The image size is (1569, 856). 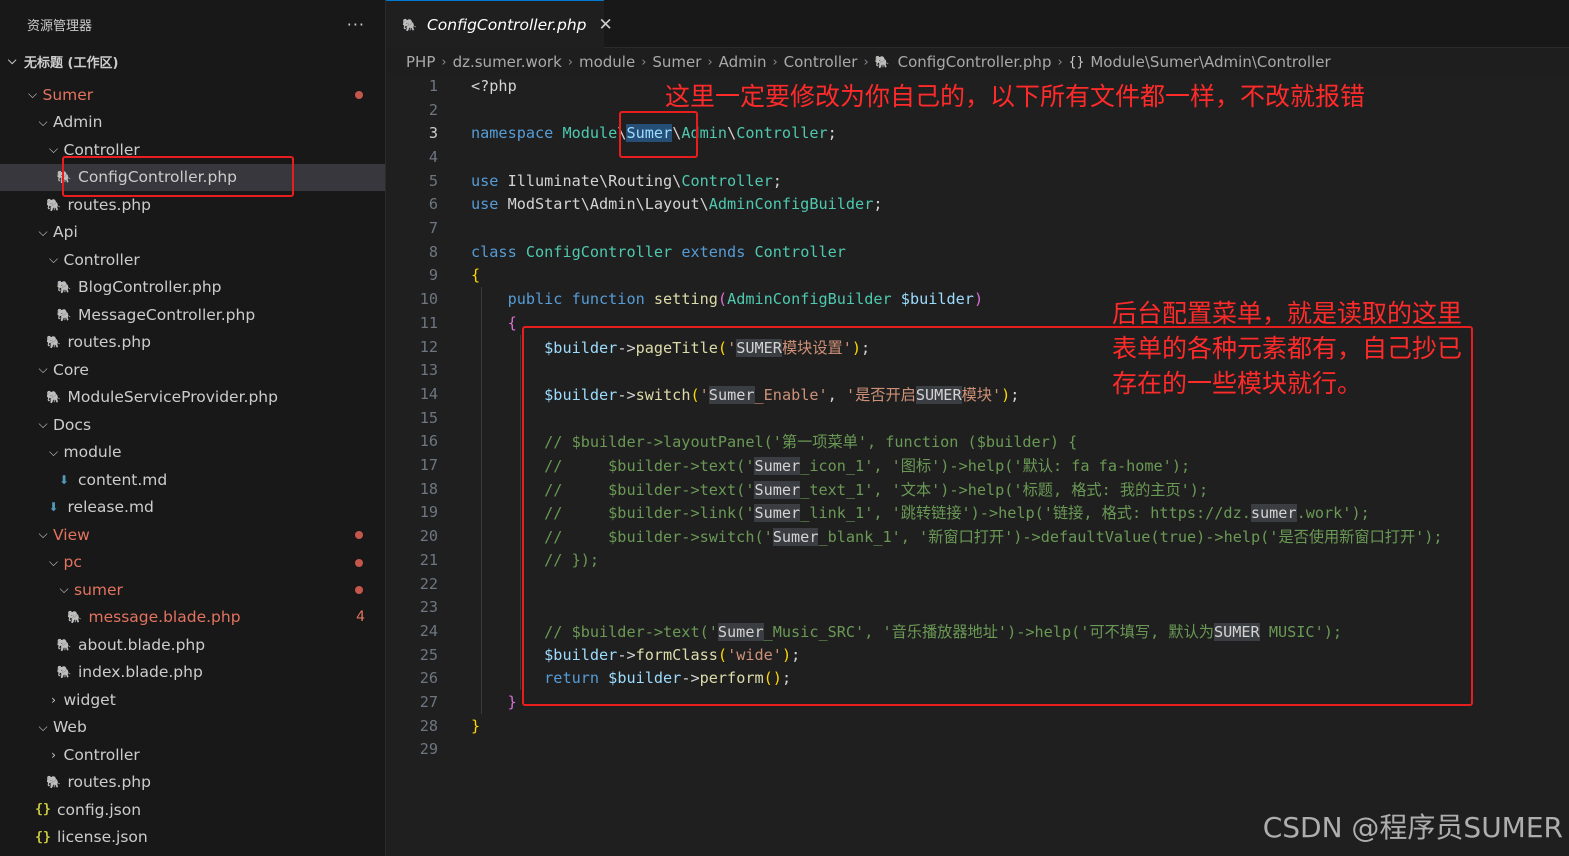 I want to click on json-file-icon: {}, so click(x=43, y=837).